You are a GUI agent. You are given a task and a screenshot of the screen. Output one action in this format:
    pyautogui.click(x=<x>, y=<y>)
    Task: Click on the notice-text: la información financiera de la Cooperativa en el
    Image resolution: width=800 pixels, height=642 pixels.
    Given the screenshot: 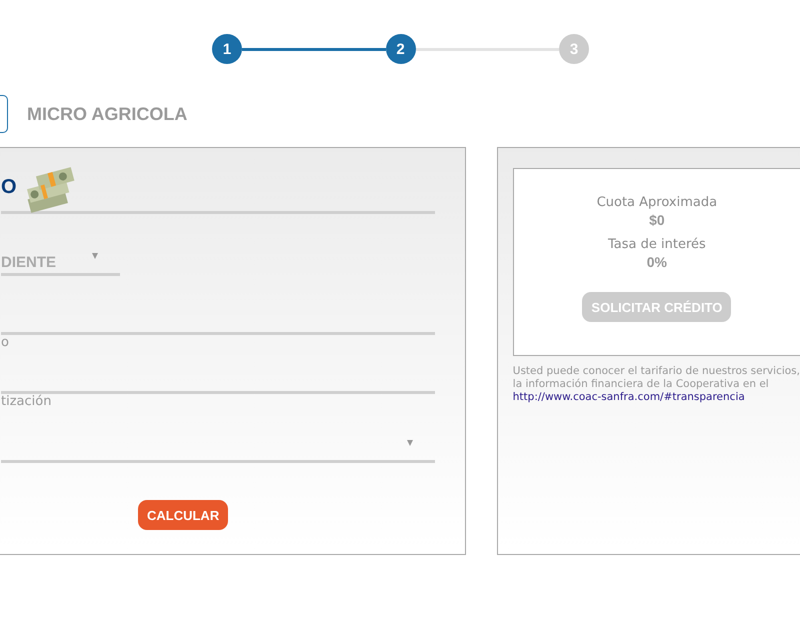 What is the action you would take?
    pyautogui.click(x=641, y=384)
    